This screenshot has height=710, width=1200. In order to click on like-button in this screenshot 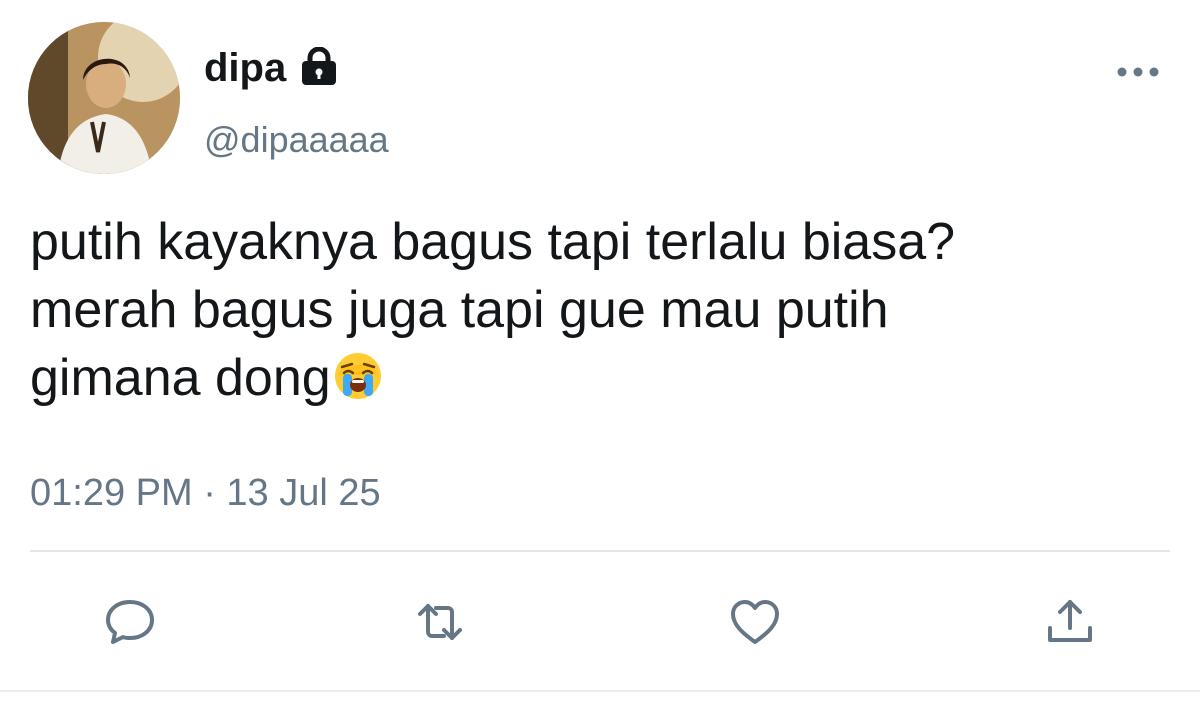, I will do `click(755, 622)`.